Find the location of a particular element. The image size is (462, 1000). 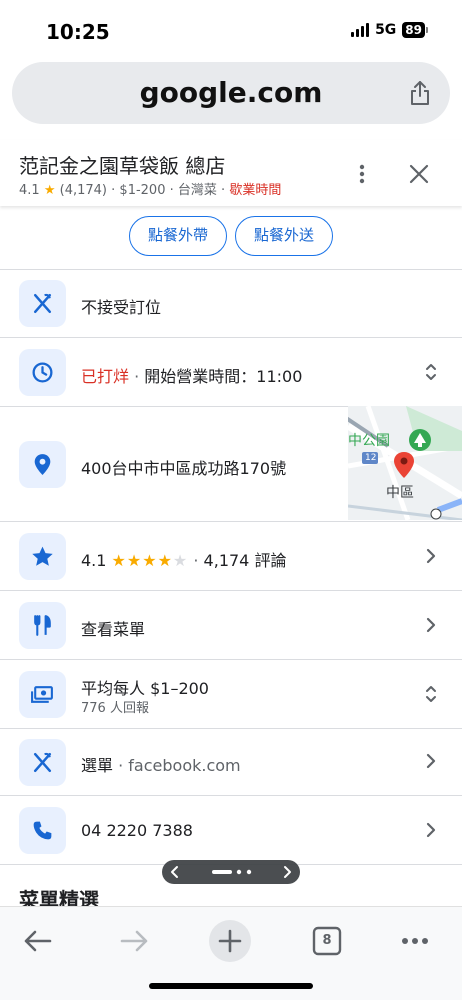

location-pin-icon is located at coordinates (42, 464).